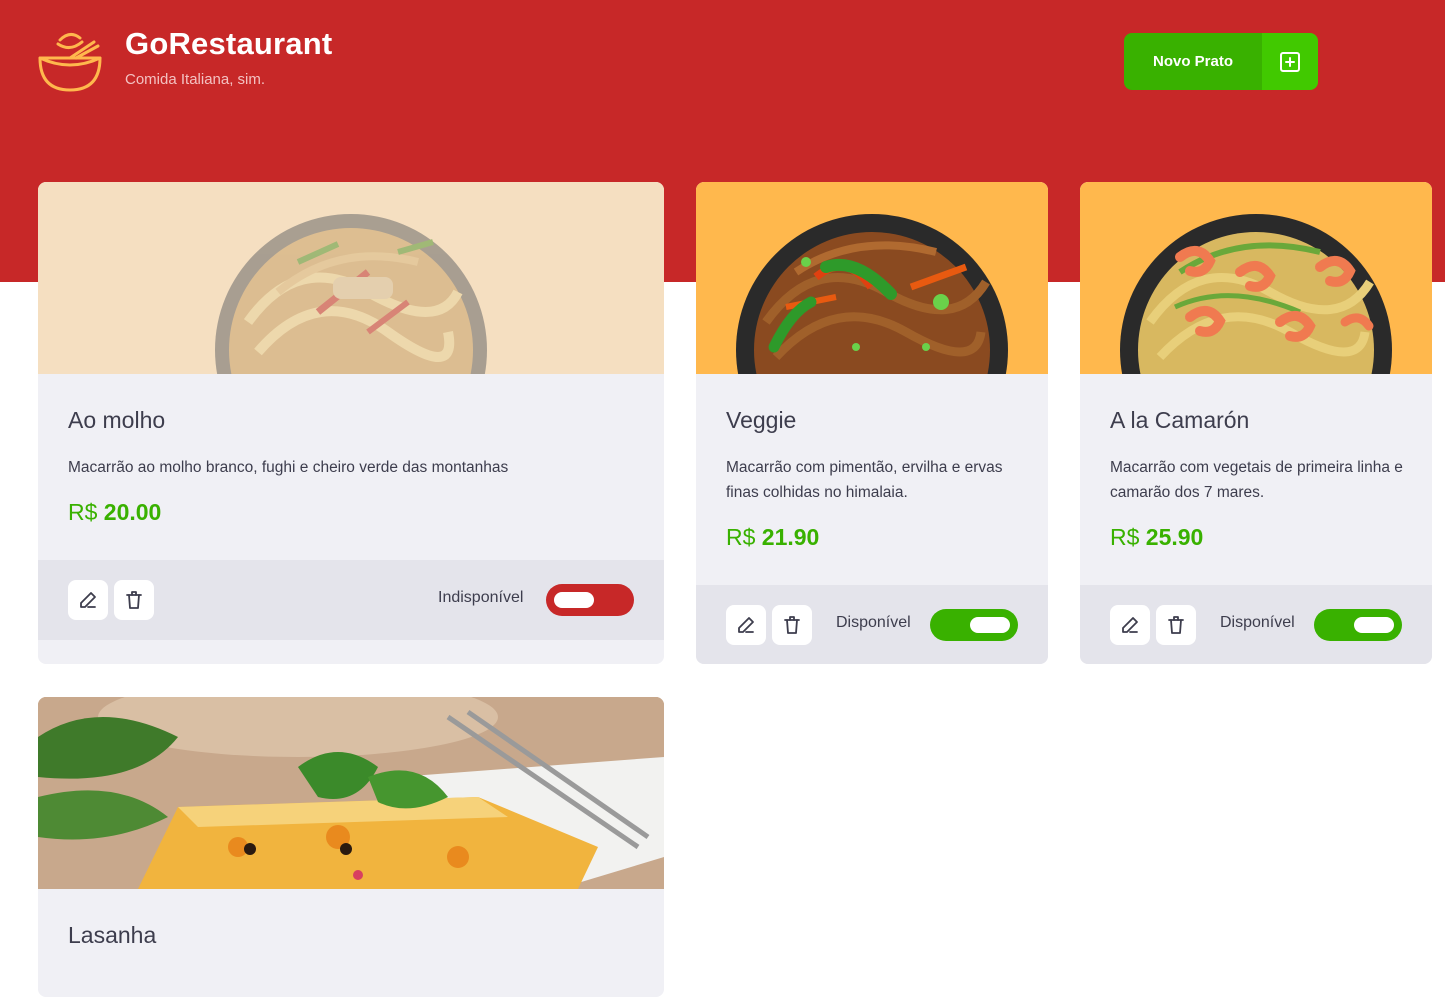 This screenshot has height=997, width=1445. I want to click on dish-card-lasanha: Lasanha, so click(351, 847).